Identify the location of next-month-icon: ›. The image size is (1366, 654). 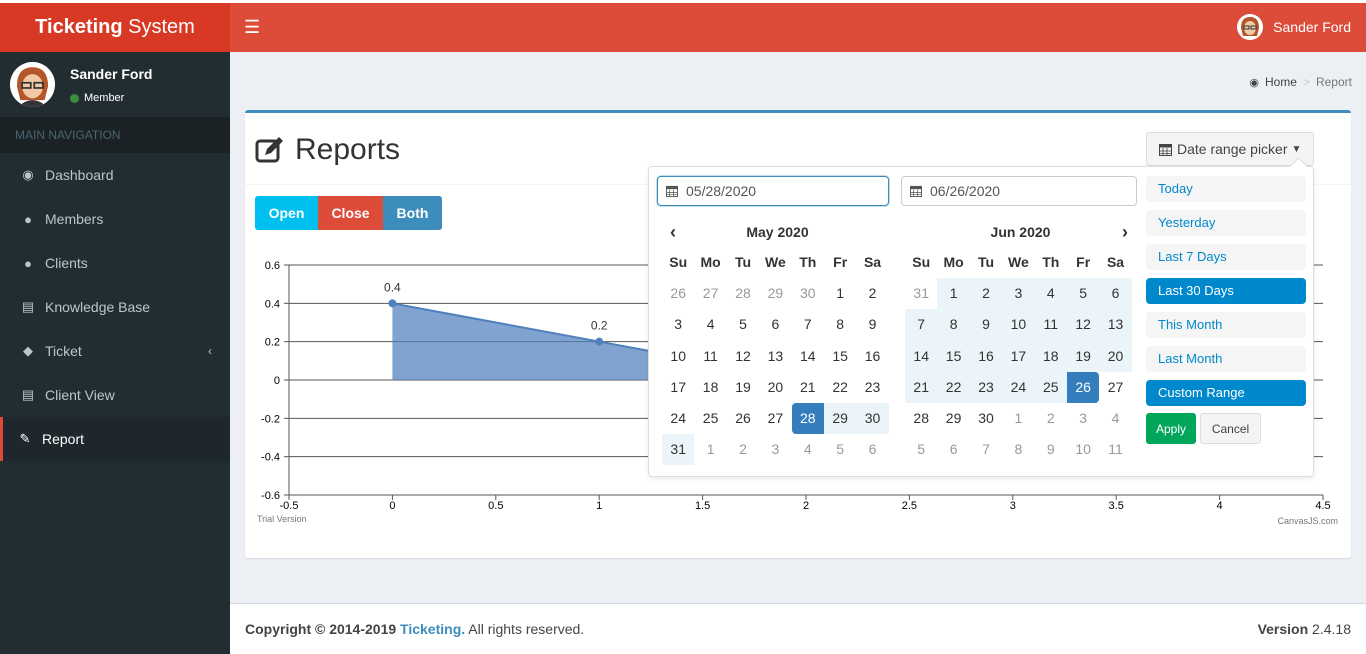
(1125, 232).